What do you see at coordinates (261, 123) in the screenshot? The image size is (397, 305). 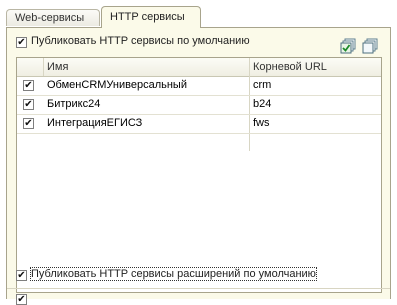 I see `row-url: fws` at bounding box center [261, 123].